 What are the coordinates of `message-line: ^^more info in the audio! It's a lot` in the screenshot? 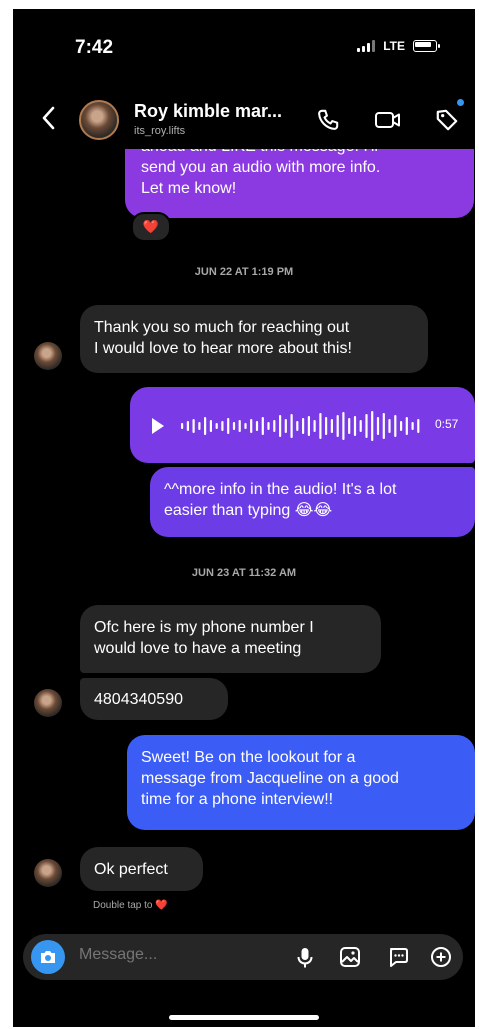 It's located at (280, 489).